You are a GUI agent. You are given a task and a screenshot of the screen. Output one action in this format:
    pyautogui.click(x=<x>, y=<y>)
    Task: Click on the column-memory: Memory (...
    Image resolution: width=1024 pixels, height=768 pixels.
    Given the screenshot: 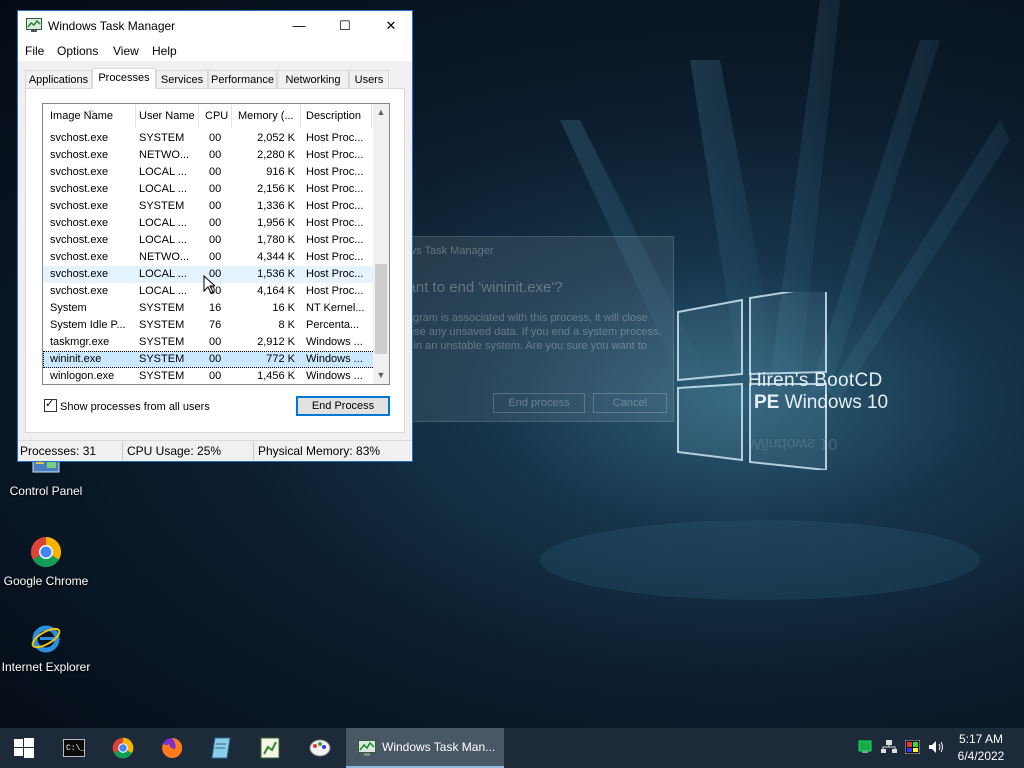 What is the action you would take?
    pyautogui.click(x=266, y=116)
    